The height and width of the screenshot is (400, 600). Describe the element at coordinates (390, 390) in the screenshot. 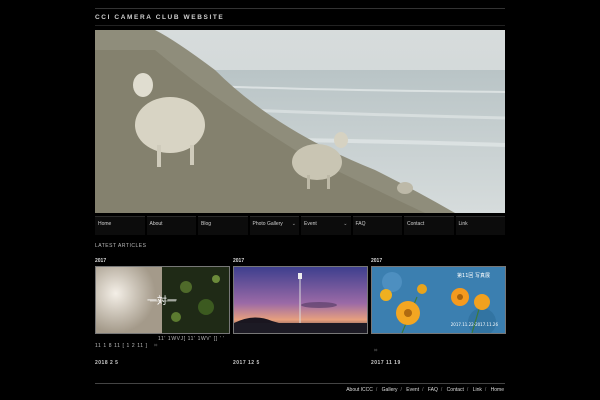

I see `footer-link-gallery: Gallery` at that location.